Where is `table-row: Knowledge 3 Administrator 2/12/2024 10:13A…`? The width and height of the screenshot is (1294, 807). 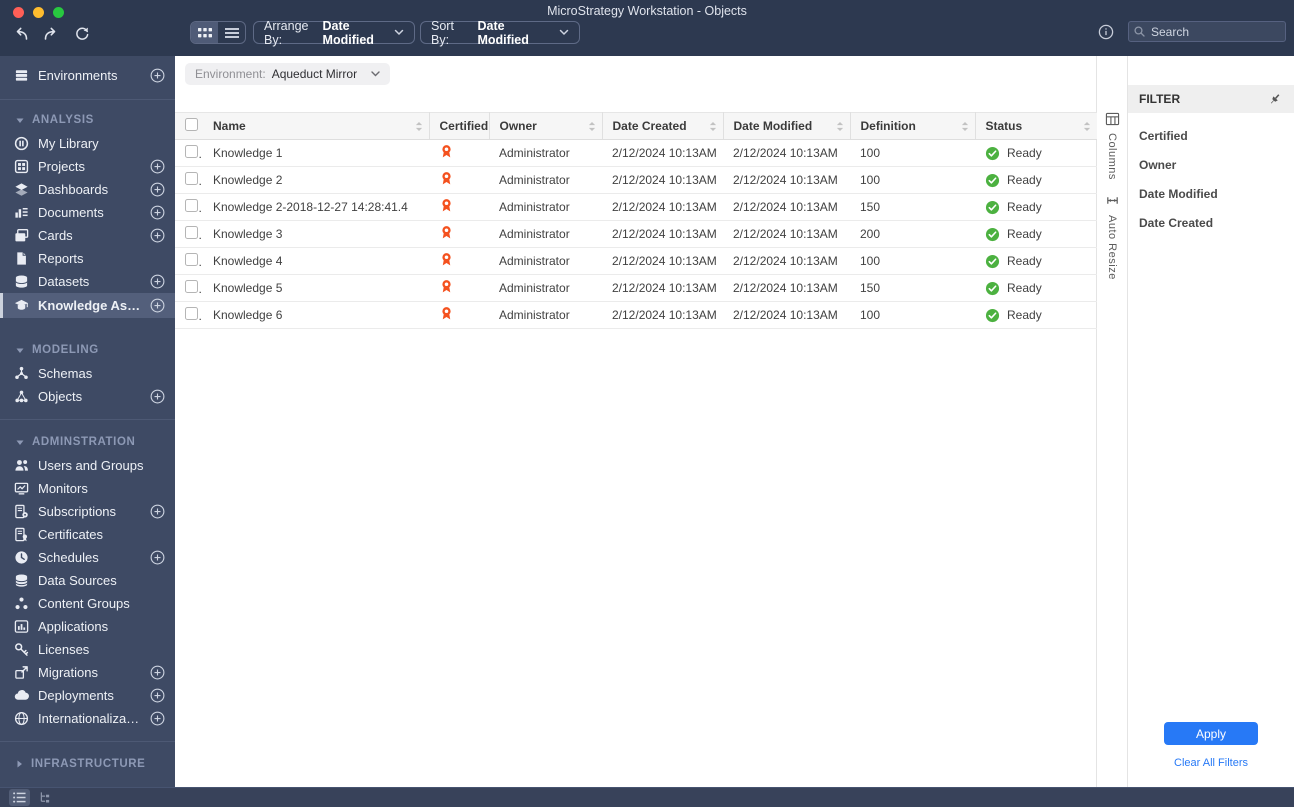
table-row: Knowledge 3 Administrator 2/12/2024 10:13A… is located at coordinates (636, 234).